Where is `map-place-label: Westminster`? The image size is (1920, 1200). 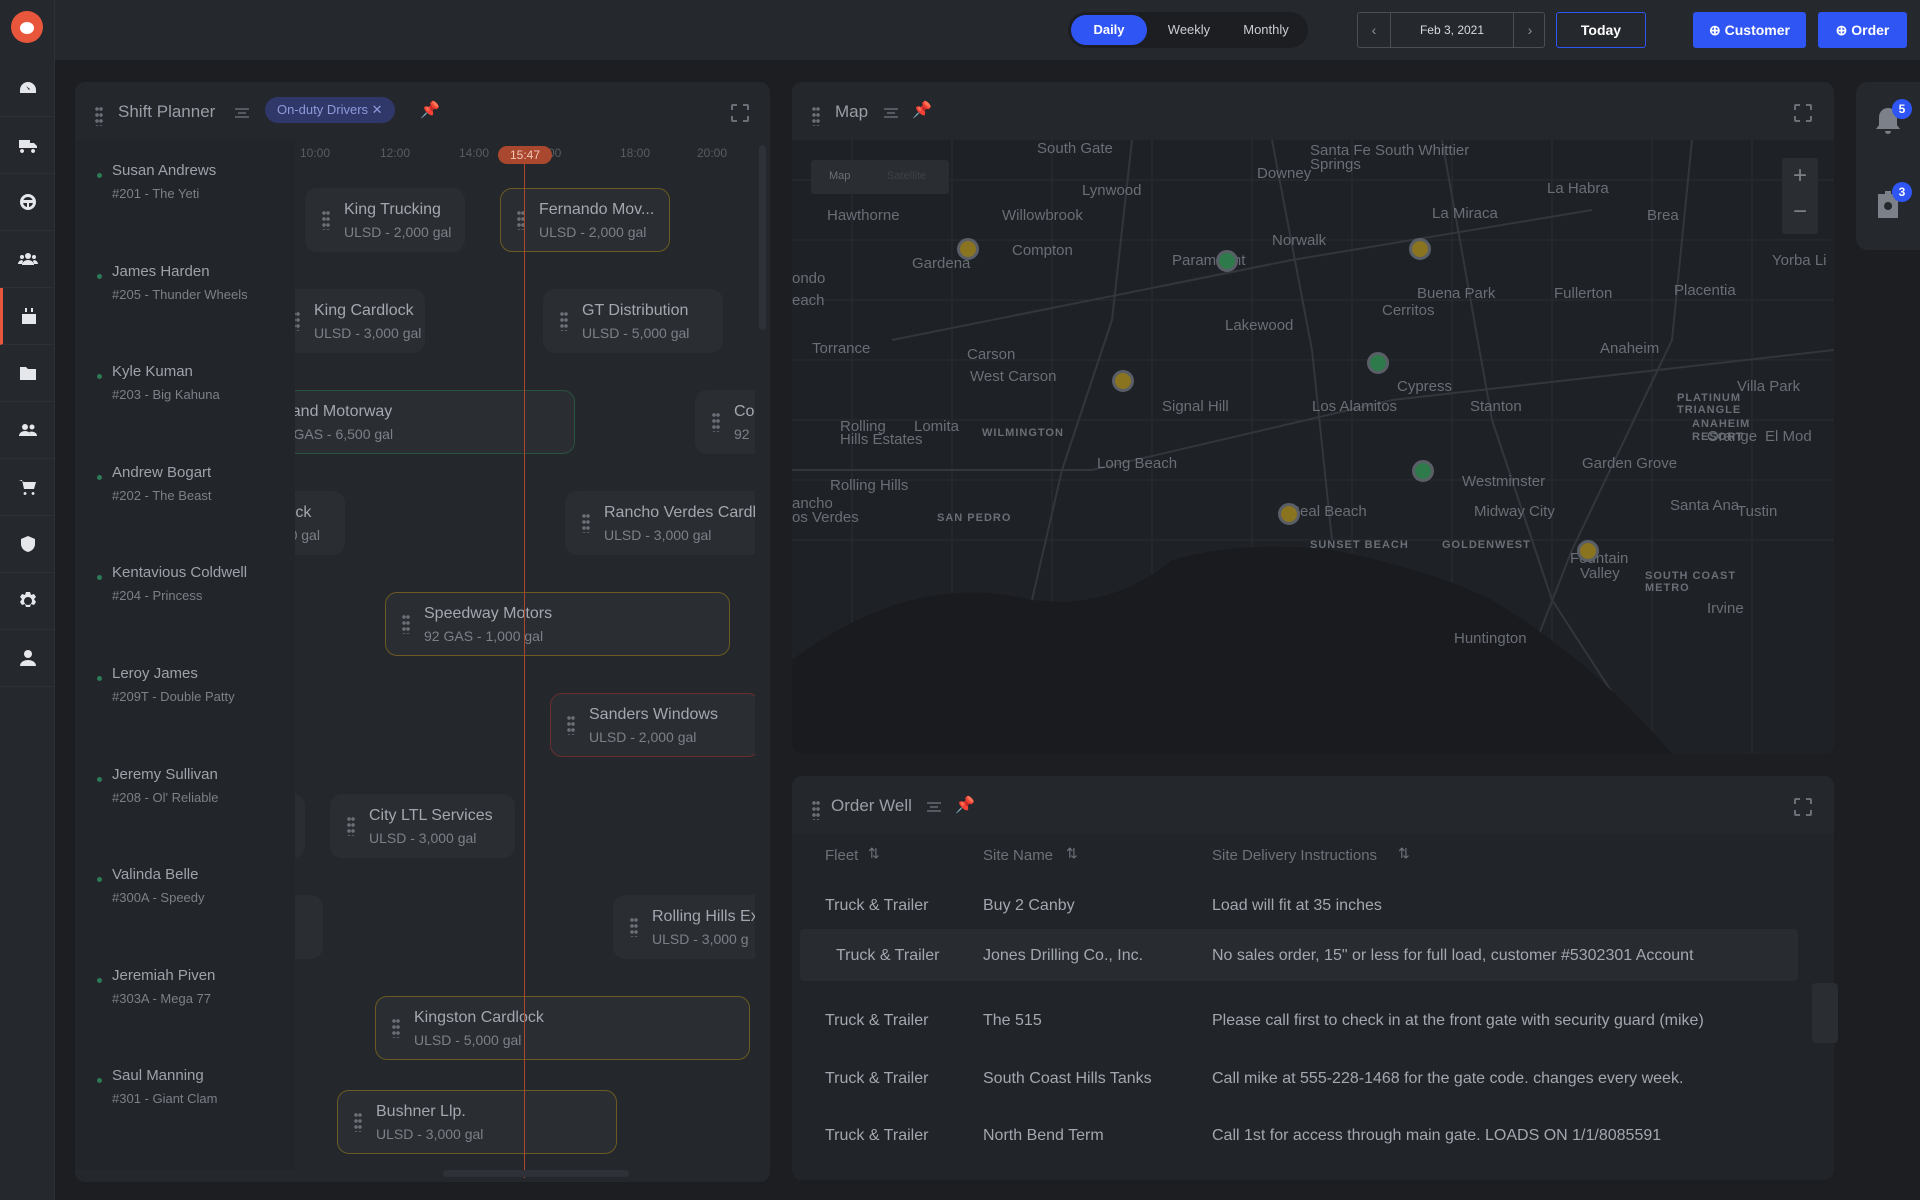
map-place-label: Westminster is located at coordinates (1504, 481).